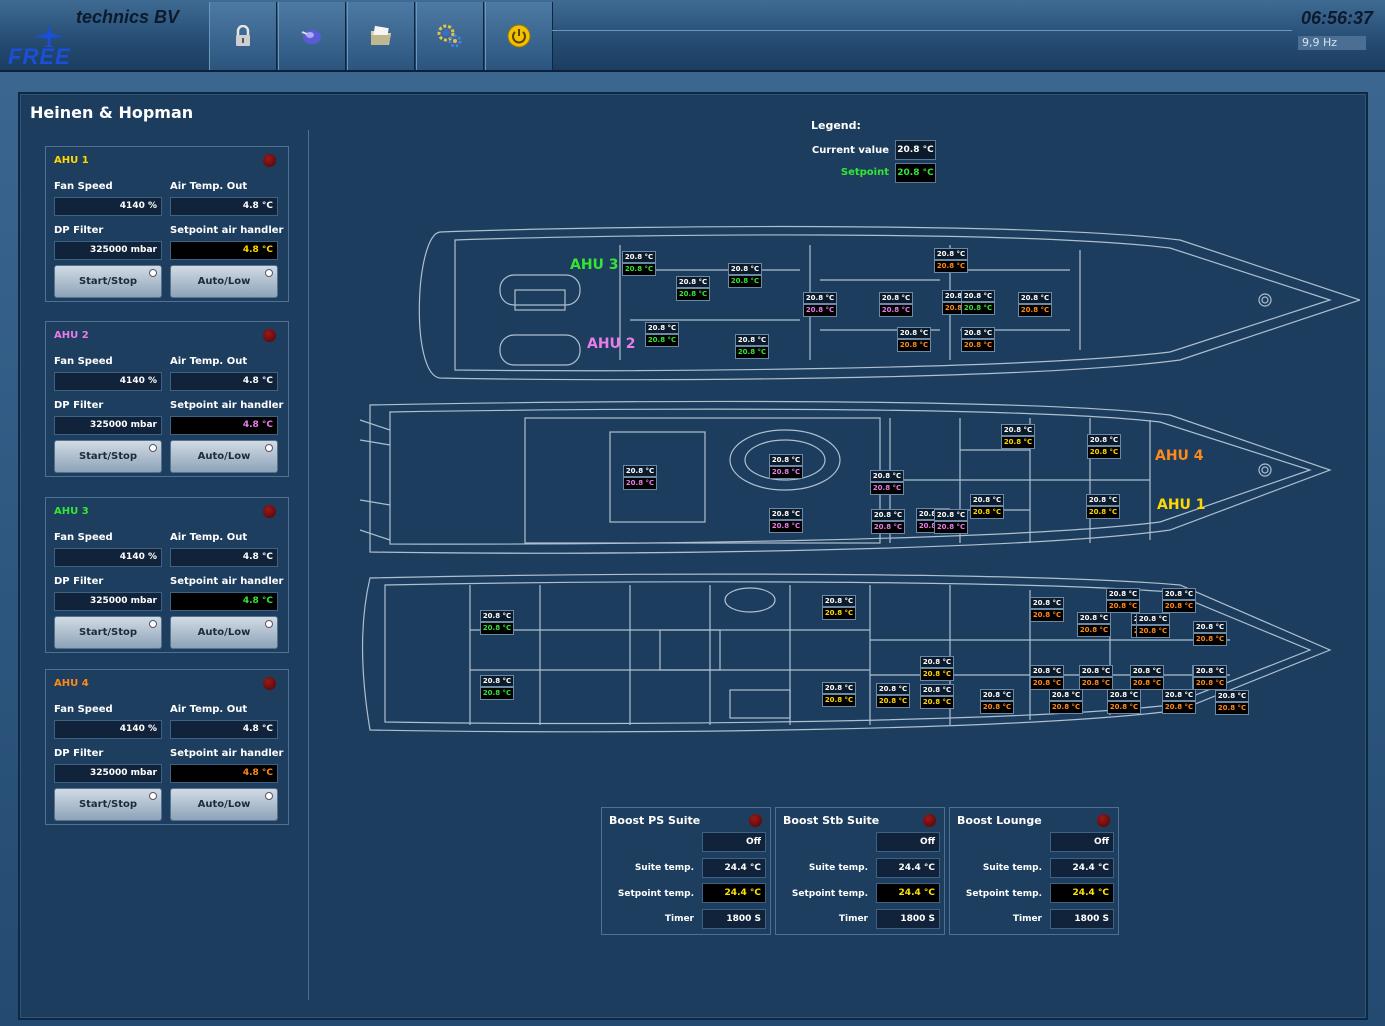  What do you see at coordinates (224, 206) in the screenshot?
I see `air-temp-out-value: 4.8 °C` at bounding box center [224, 206].